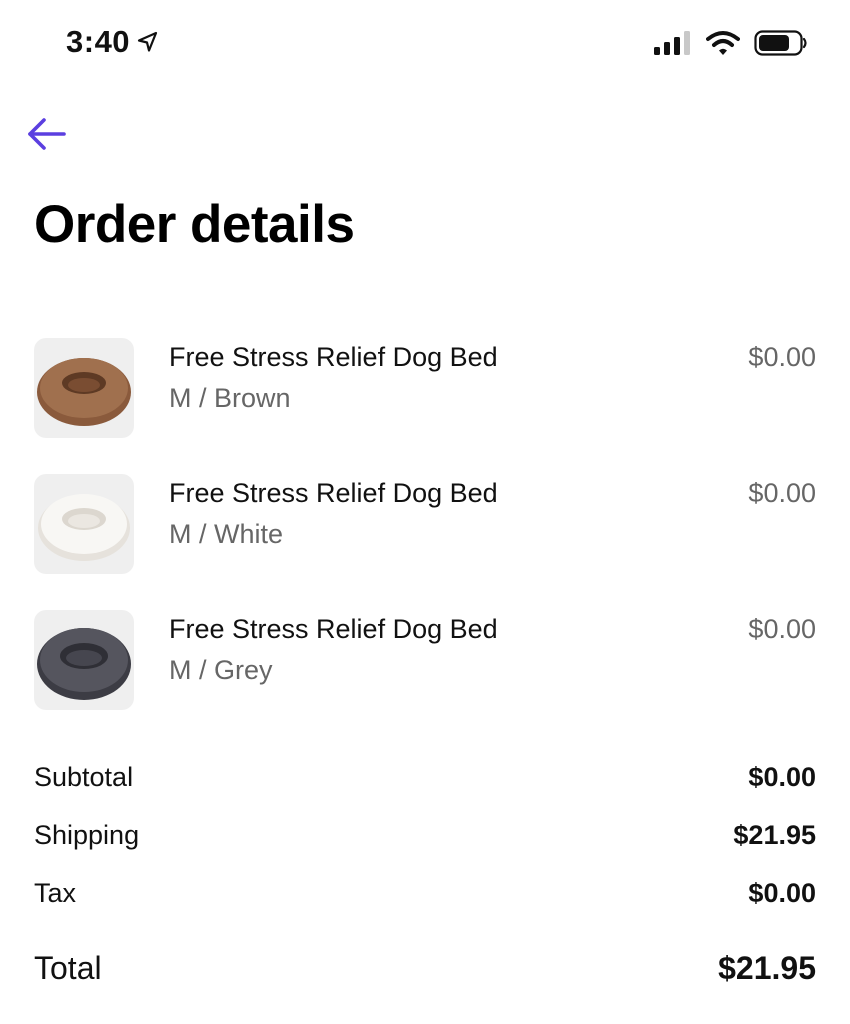 Image resolution: width=850 pixels, height=1024 pixels. I want to click on shipping-value: $21.95, so click(774, 835).